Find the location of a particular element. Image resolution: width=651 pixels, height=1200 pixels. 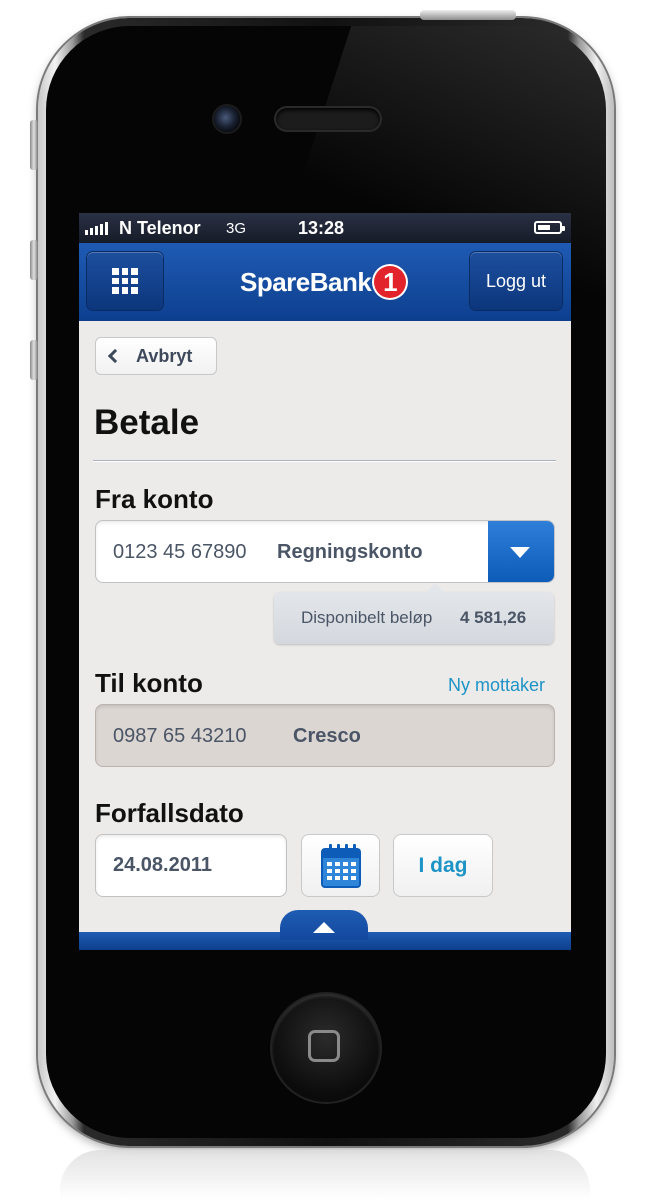

new-recipient-link: Ny mottaker is located at coordinates (496, 685).